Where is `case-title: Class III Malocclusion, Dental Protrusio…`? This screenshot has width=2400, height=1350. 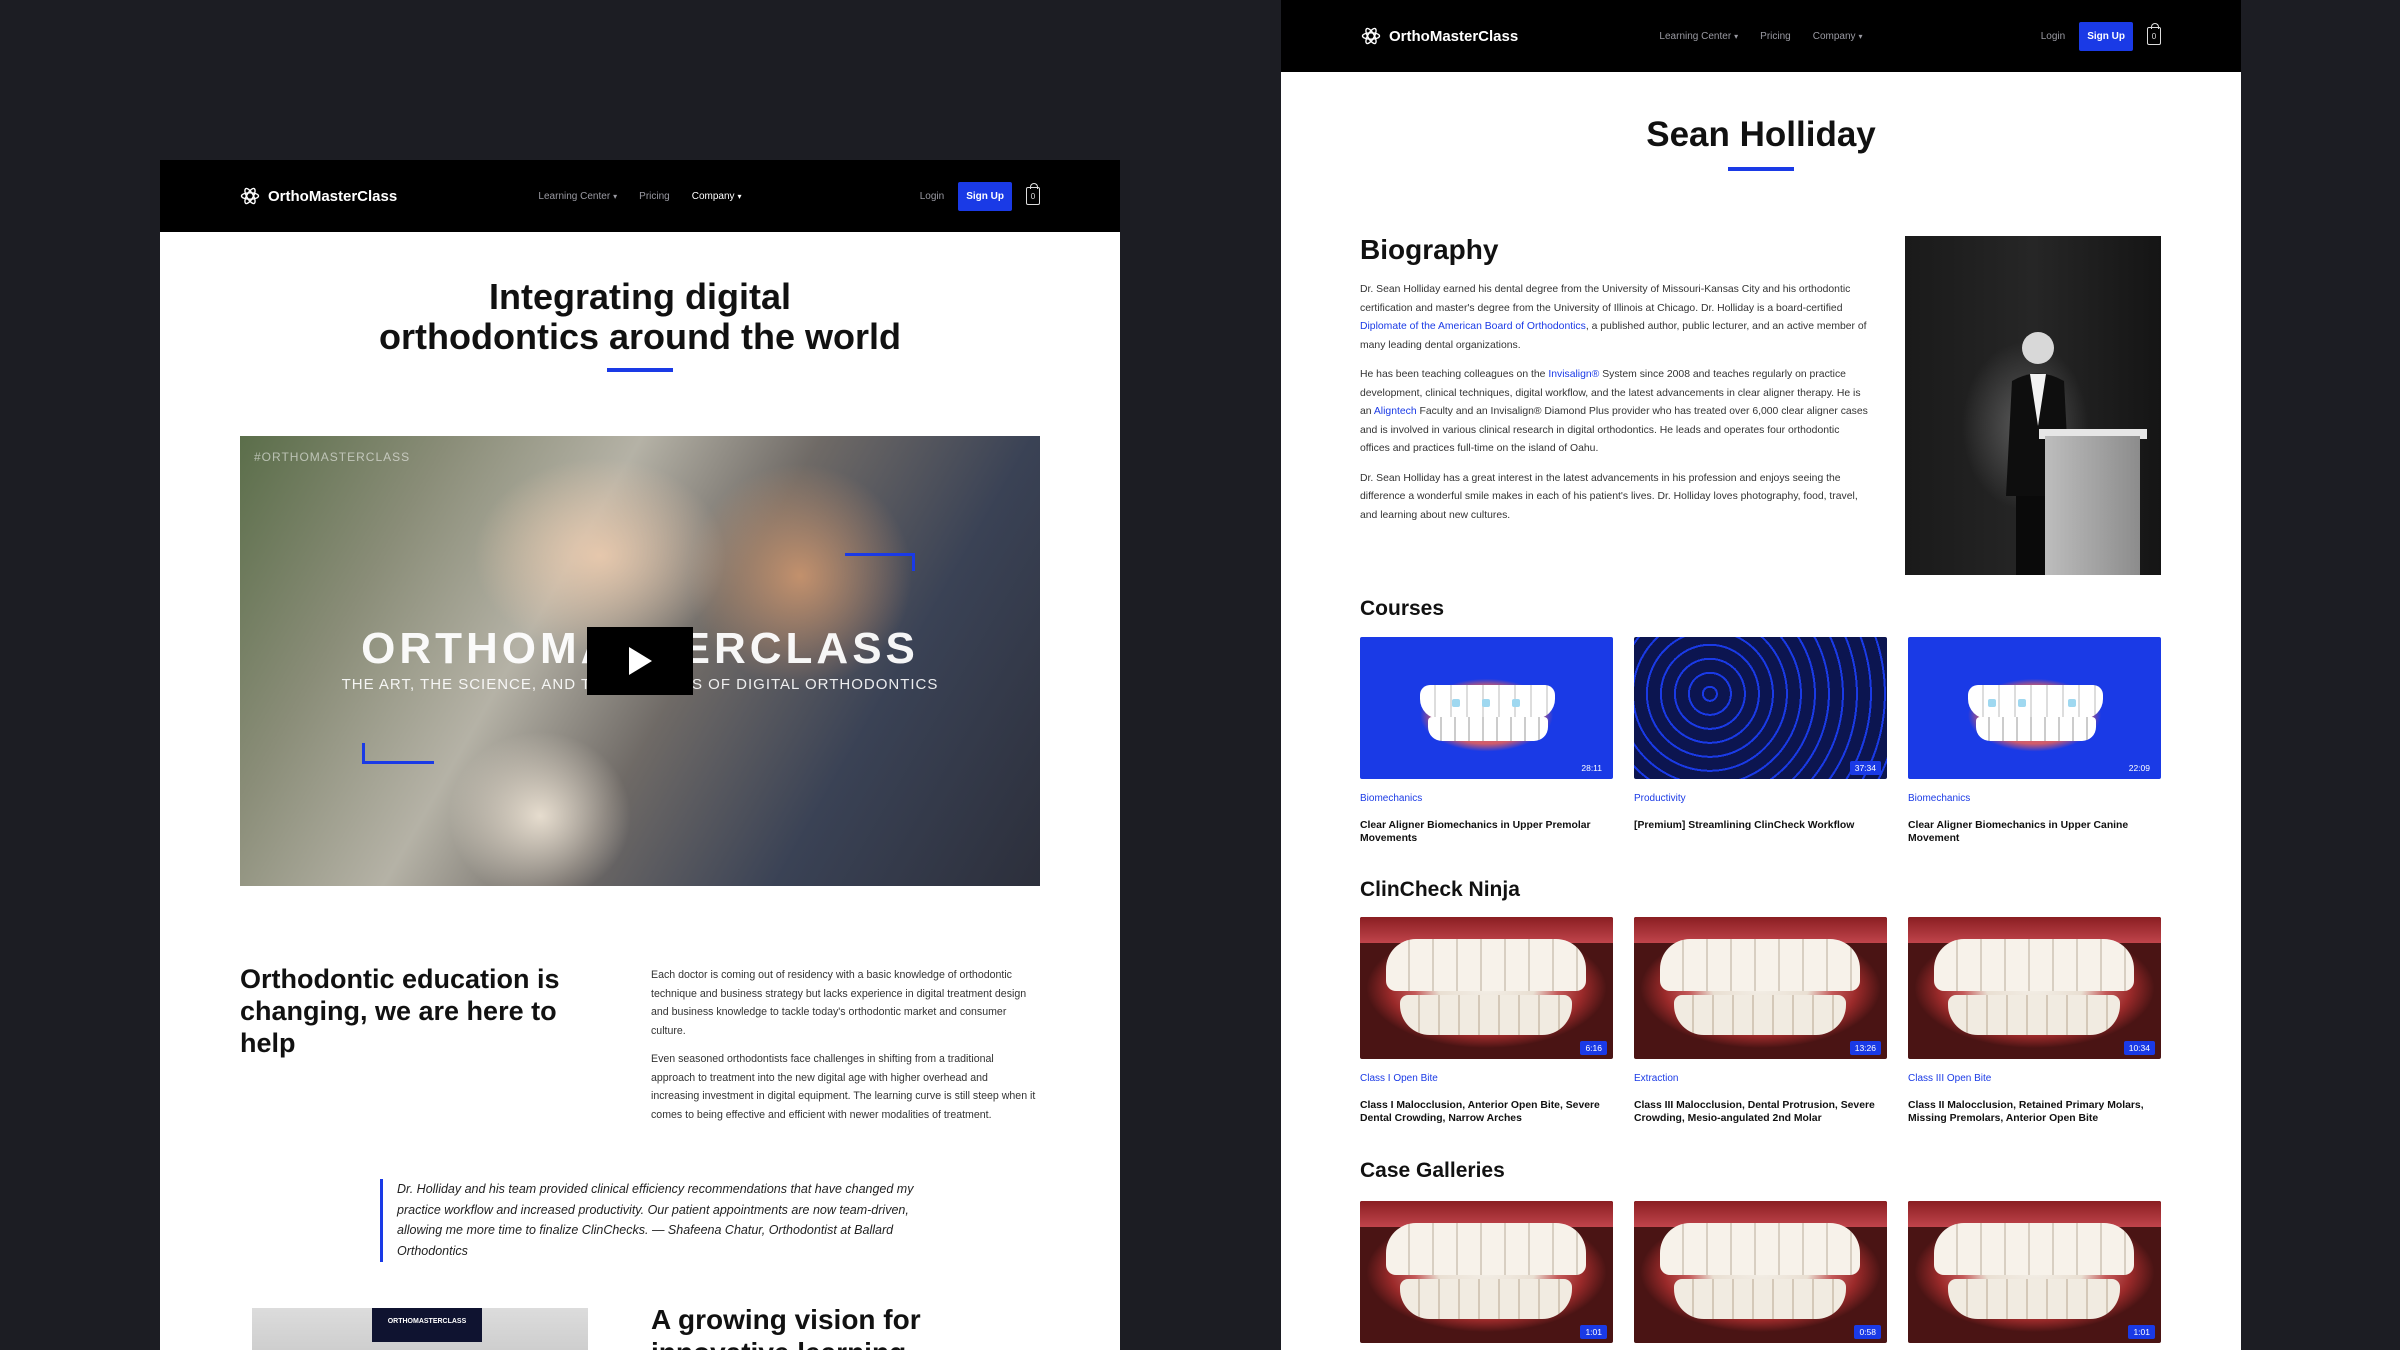
case-title: Class III Malocclusion, Dental Protrusio… is located at coordinates (1760, 1112).